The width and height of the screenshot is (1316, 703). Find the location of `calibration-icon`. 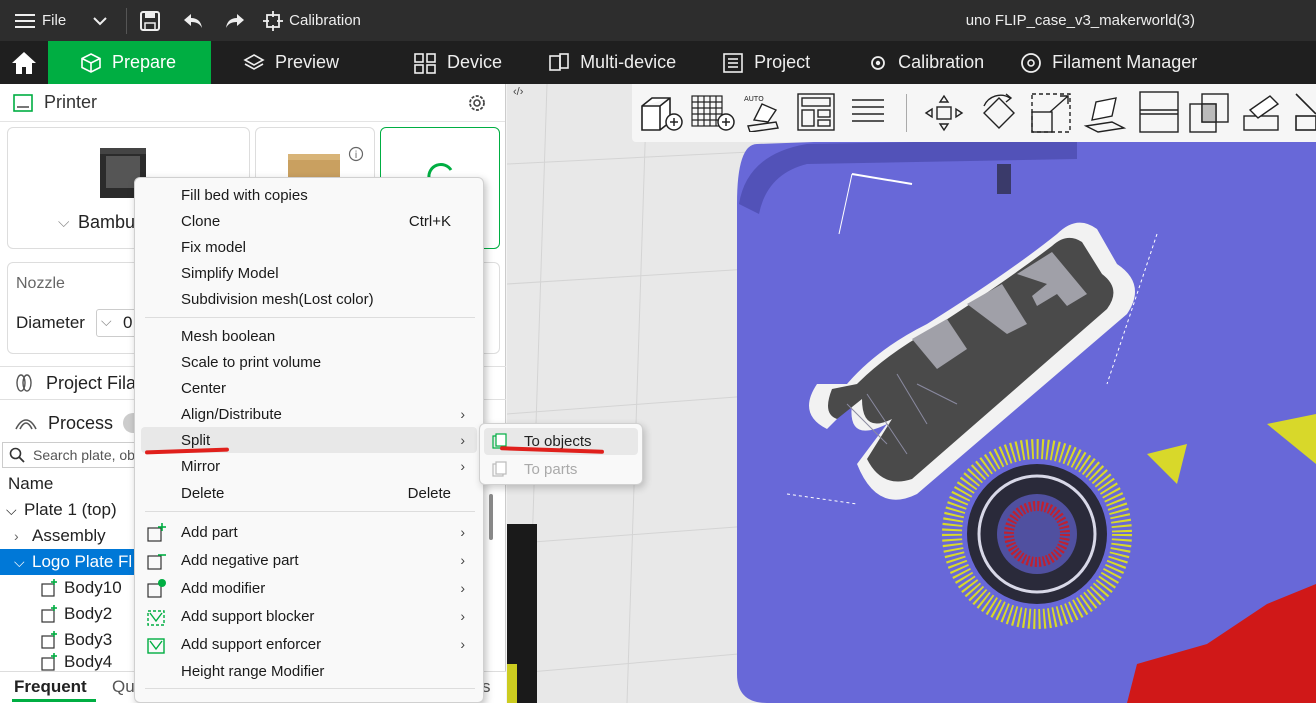

calibration-icon is located at coordinates (273, 20).